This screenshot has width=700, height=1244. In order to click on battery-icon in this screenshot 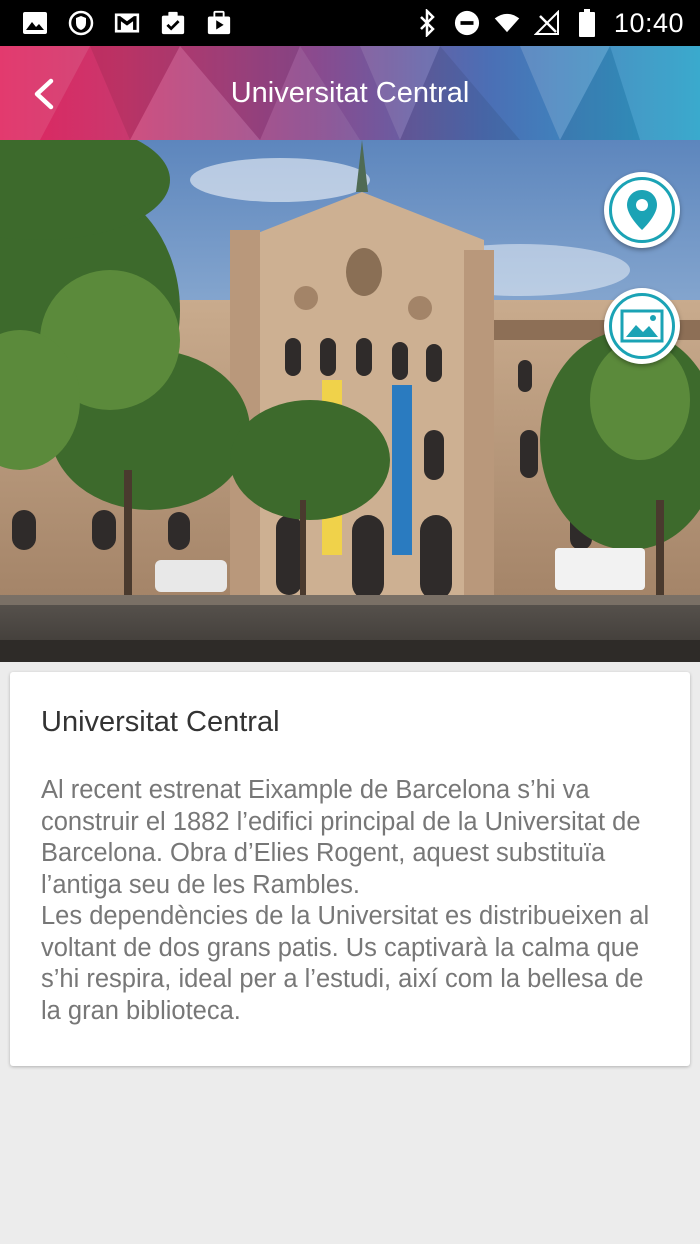, I will do `click(587, 23)`.